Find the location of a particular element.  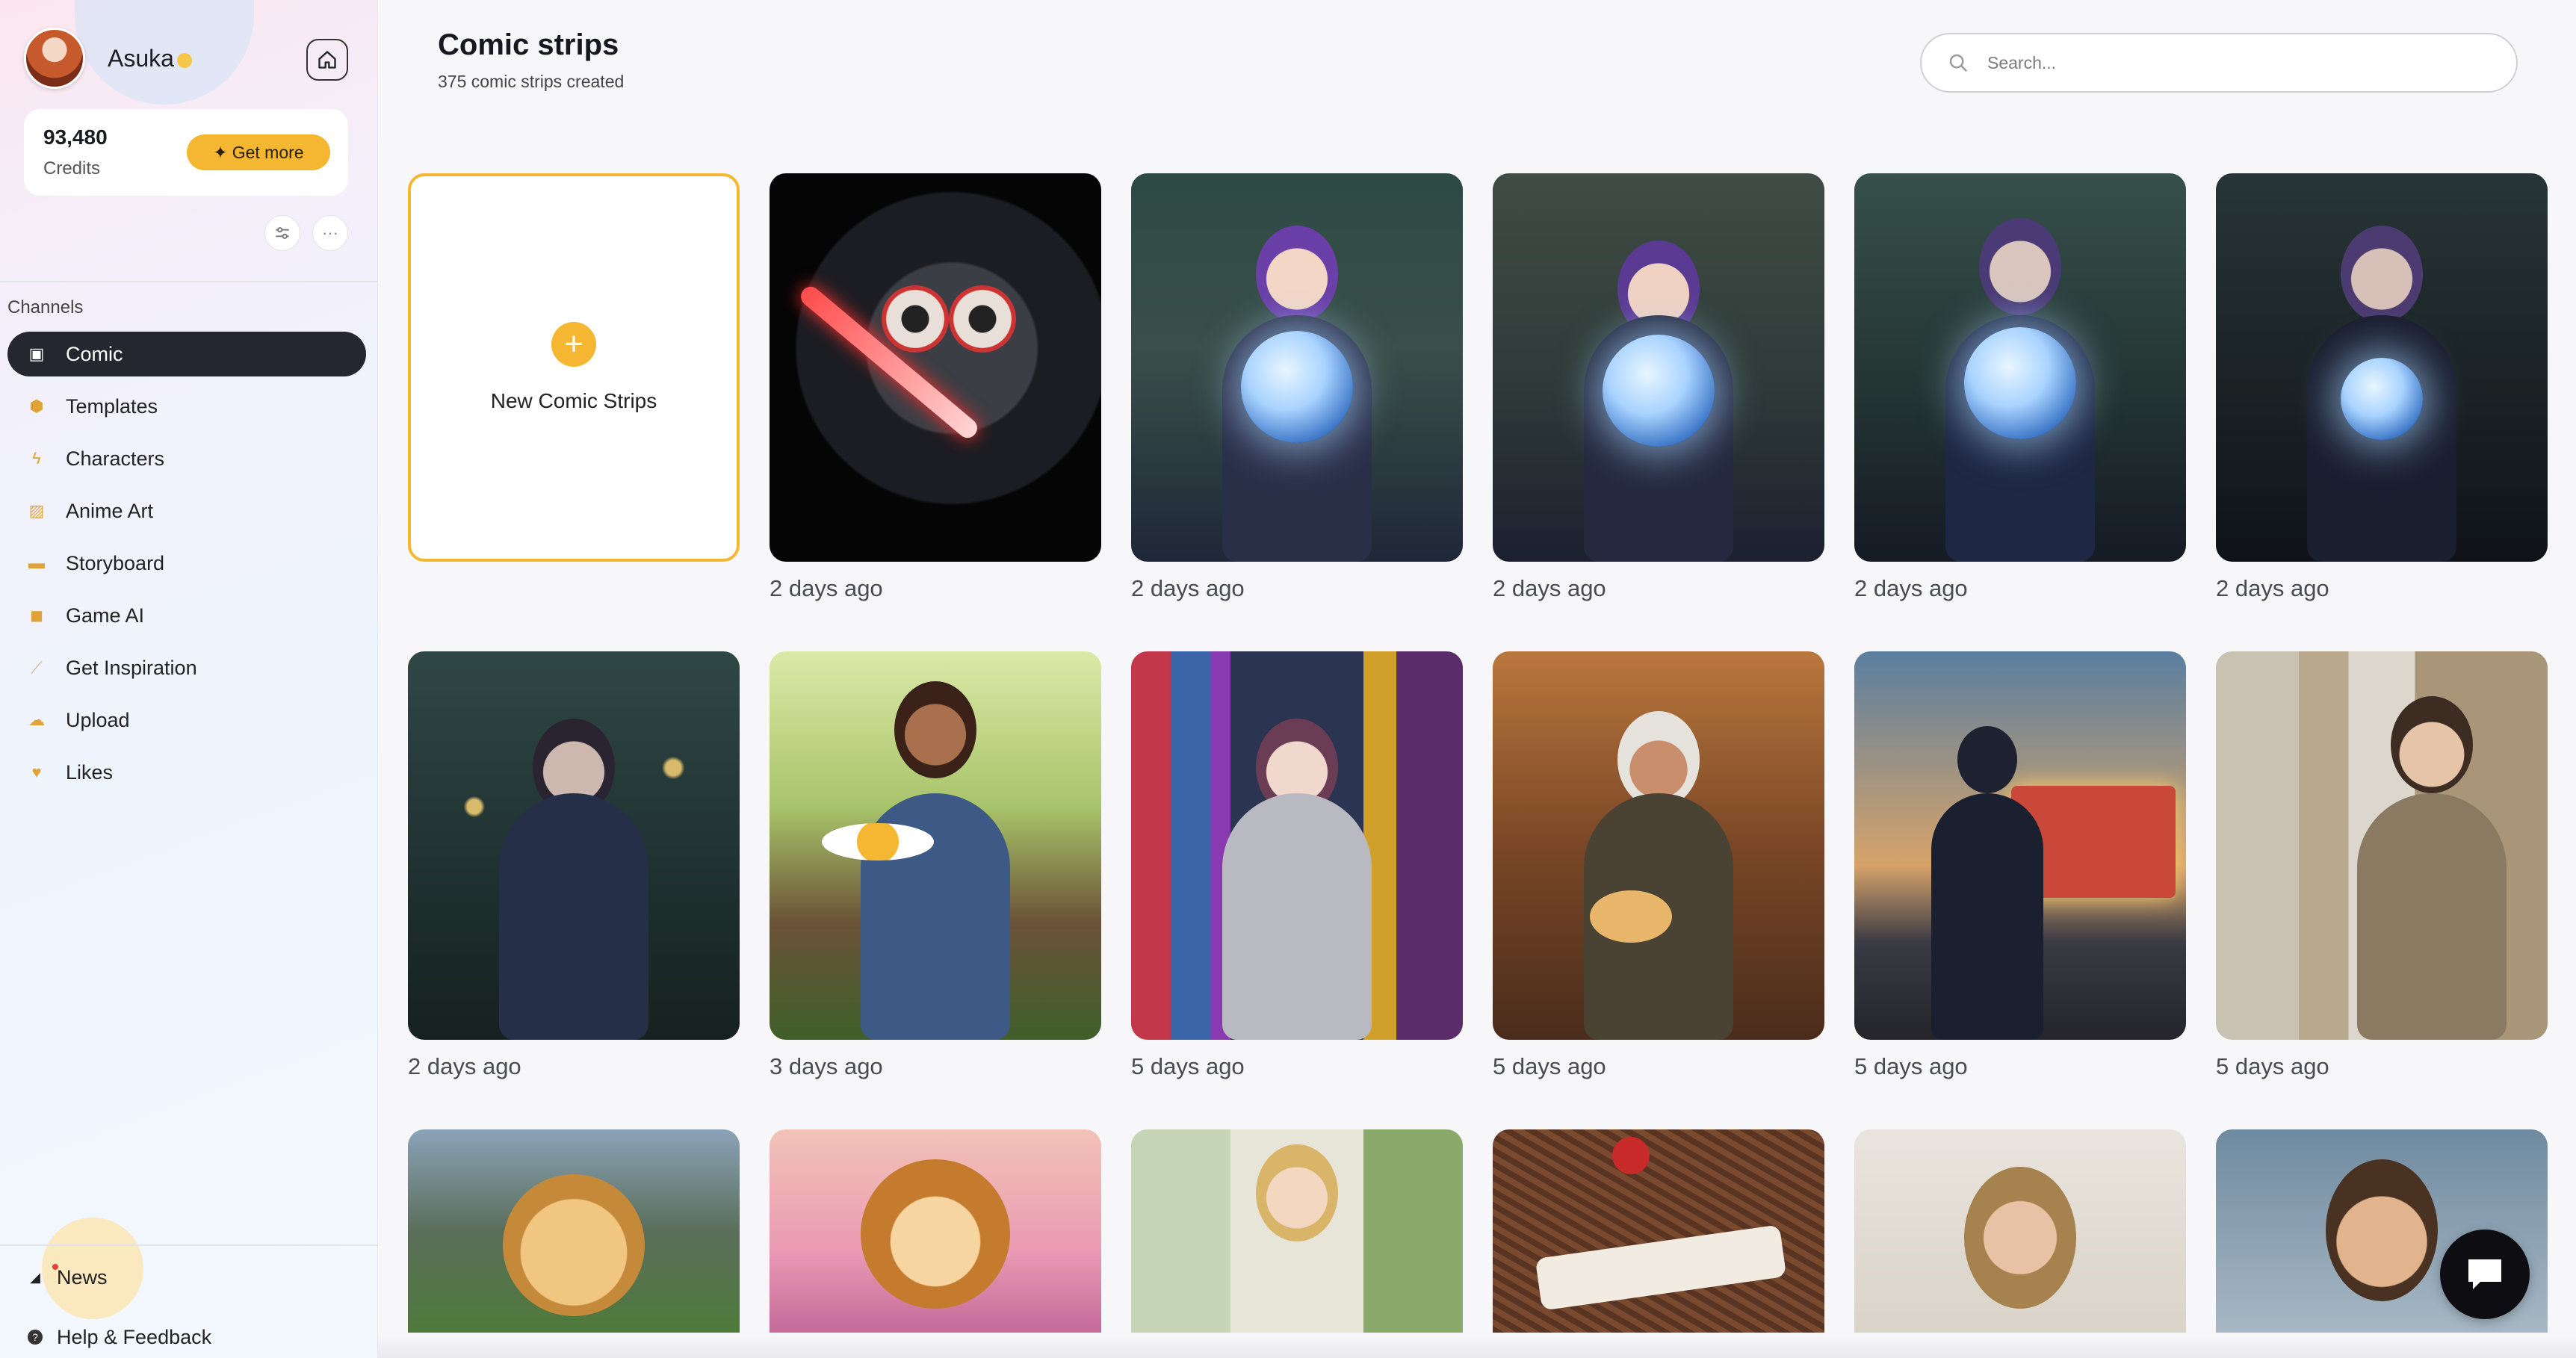

sidebar-item-label: Help & Feedback is located at coordinates (134, 1336).